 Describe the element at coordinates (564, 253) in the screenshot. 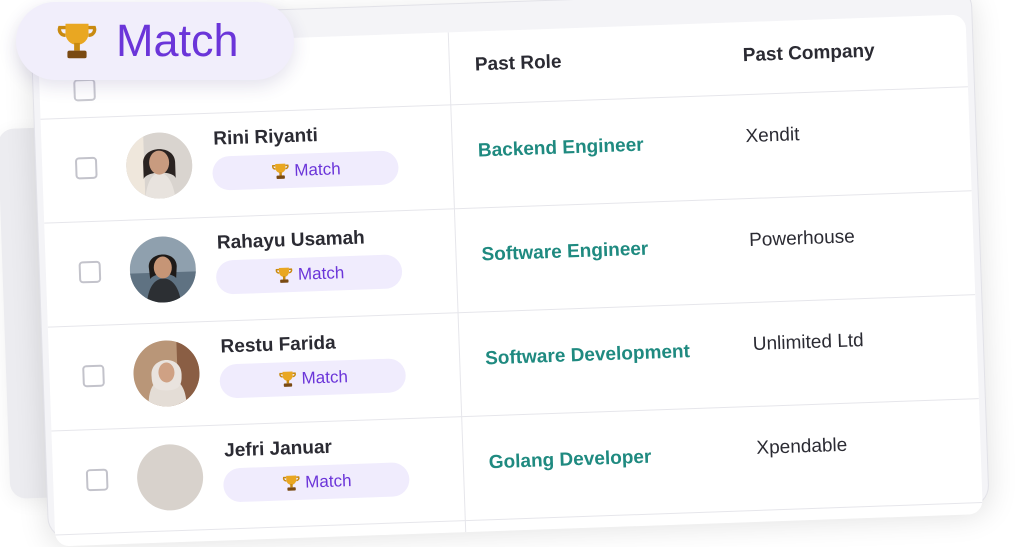

I see `past-role: Software Engineer` at that location.